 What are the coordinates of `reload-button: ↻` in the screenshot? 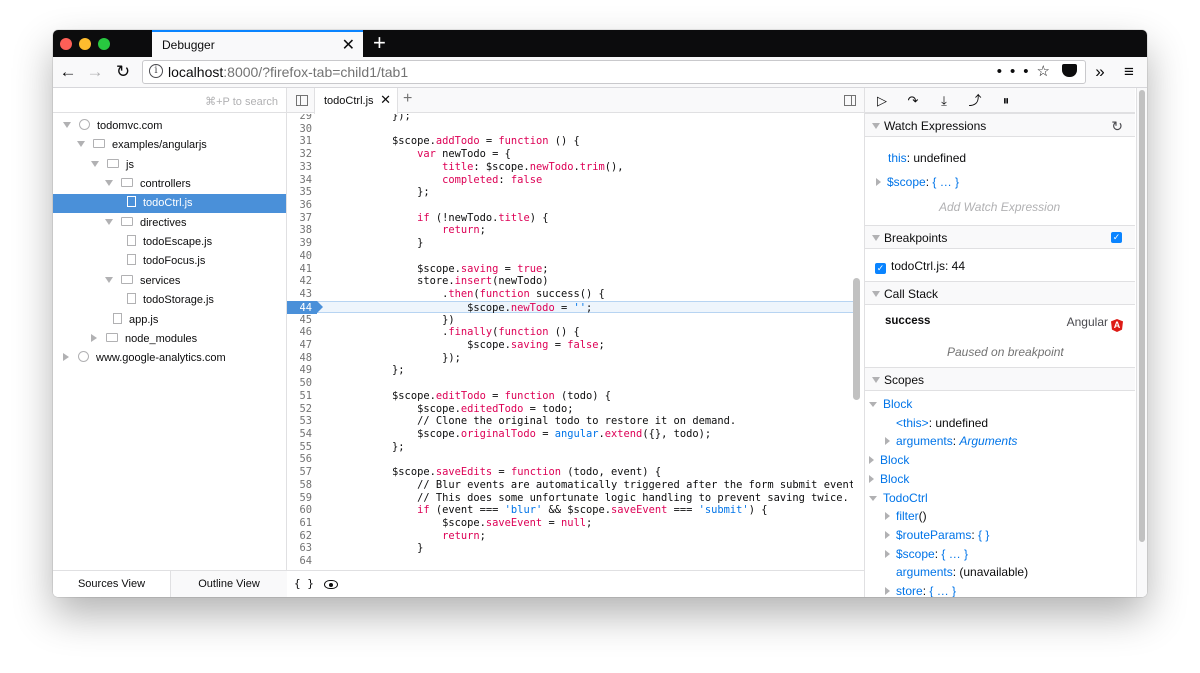 It's located at (123, 72).